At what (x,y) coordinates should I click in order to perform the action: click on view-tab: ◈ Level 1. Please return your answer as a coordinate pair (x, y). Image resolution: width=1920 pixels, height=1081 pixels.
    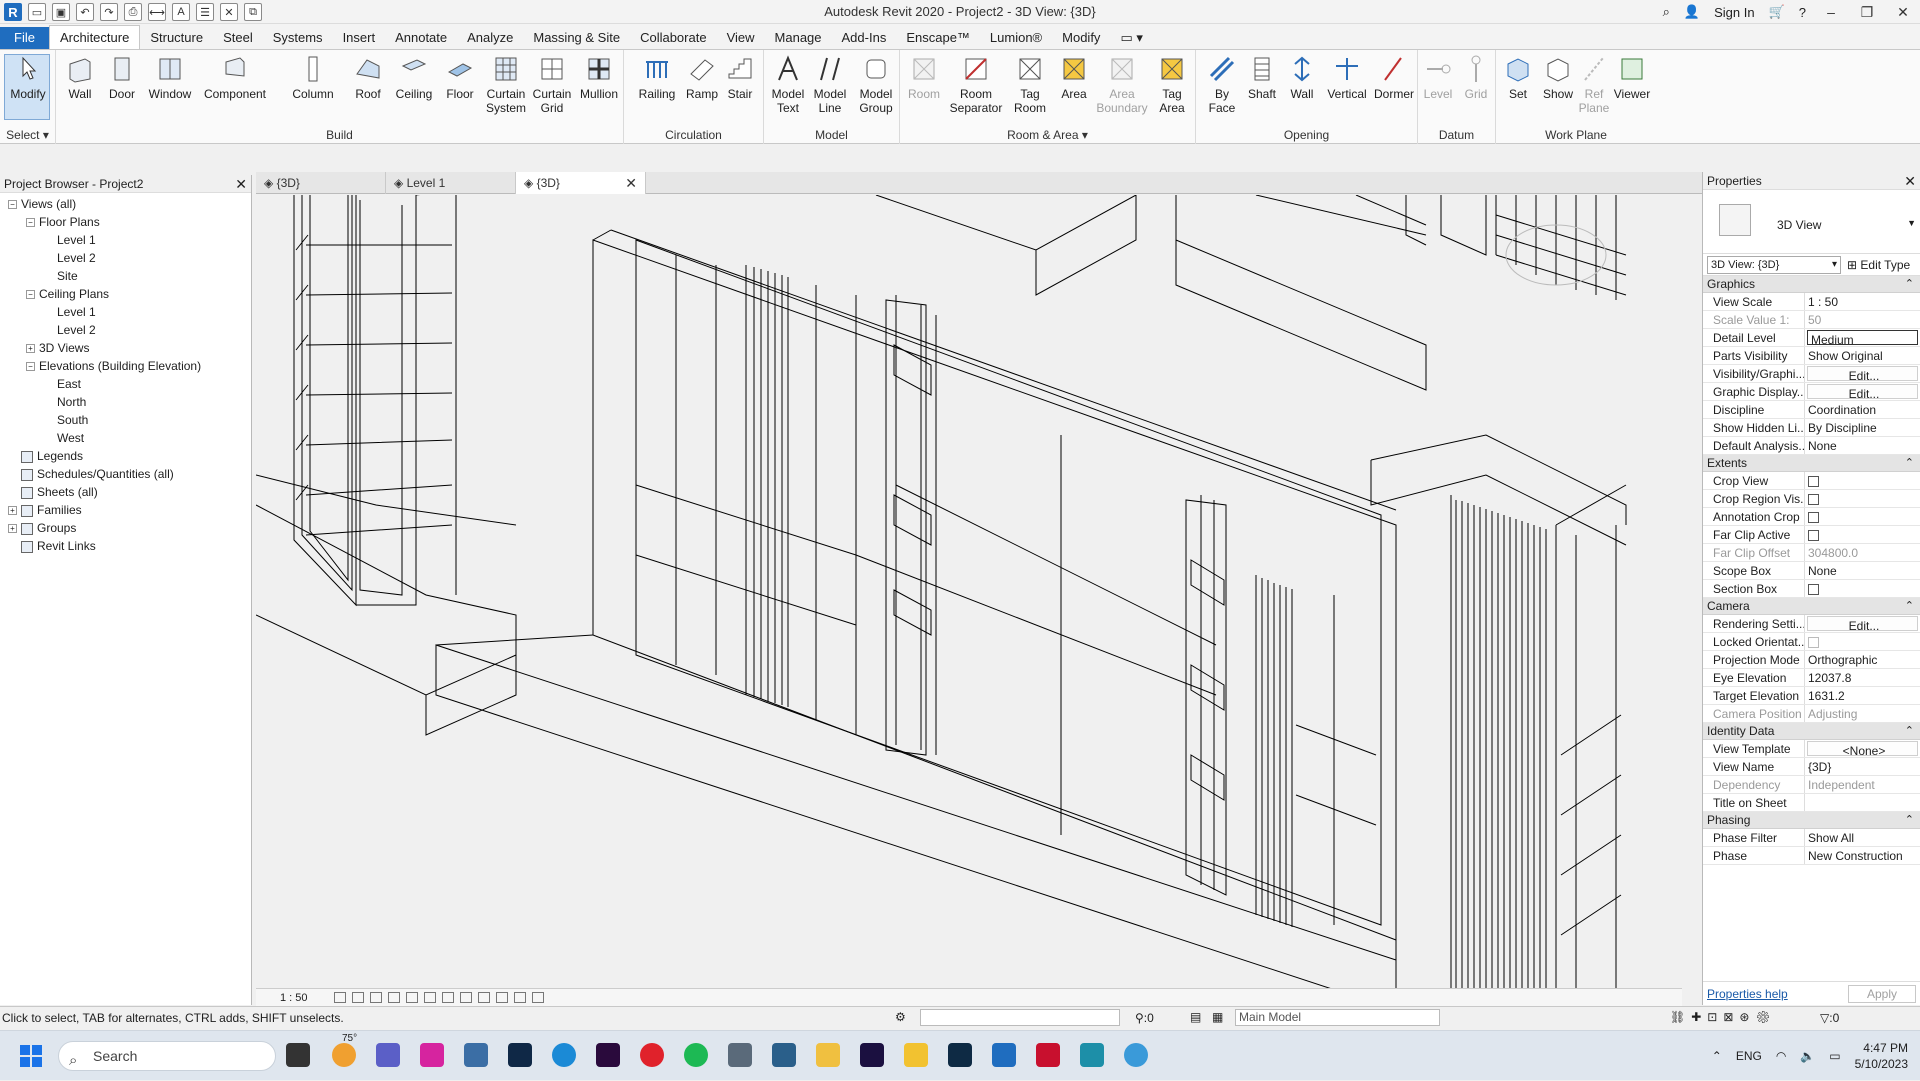
    Looking at the image, I should click on (451, 183).